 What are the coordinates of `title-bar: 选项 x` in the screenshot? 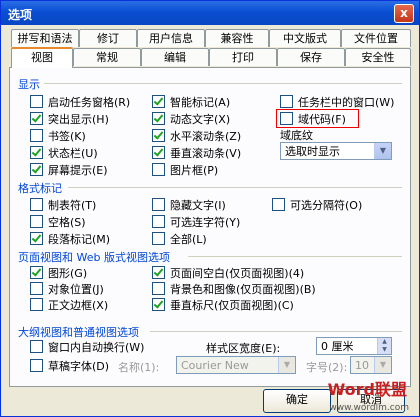 It's located at (210, 13).